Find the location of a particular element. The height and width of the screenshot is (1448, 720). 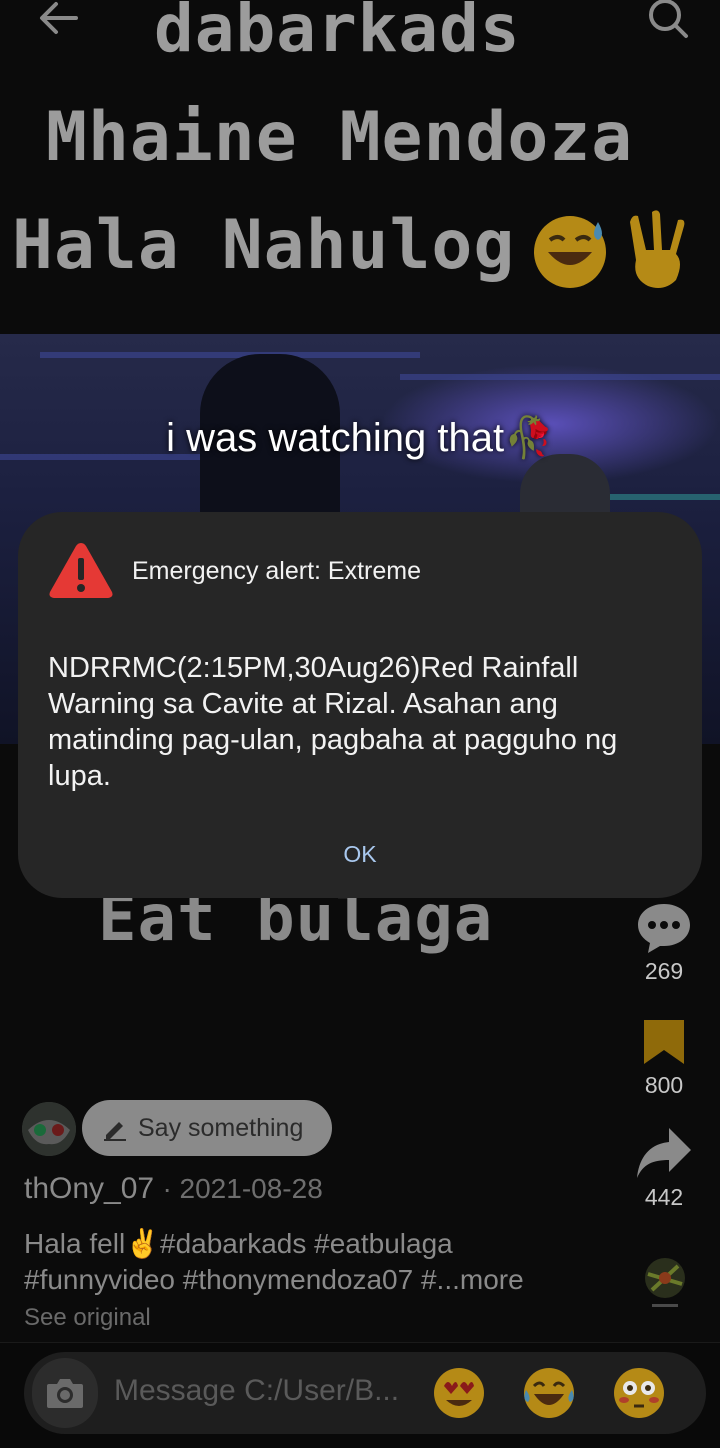

alert-title: Emergency alert: Extreme is located at coordinates (276, 571).